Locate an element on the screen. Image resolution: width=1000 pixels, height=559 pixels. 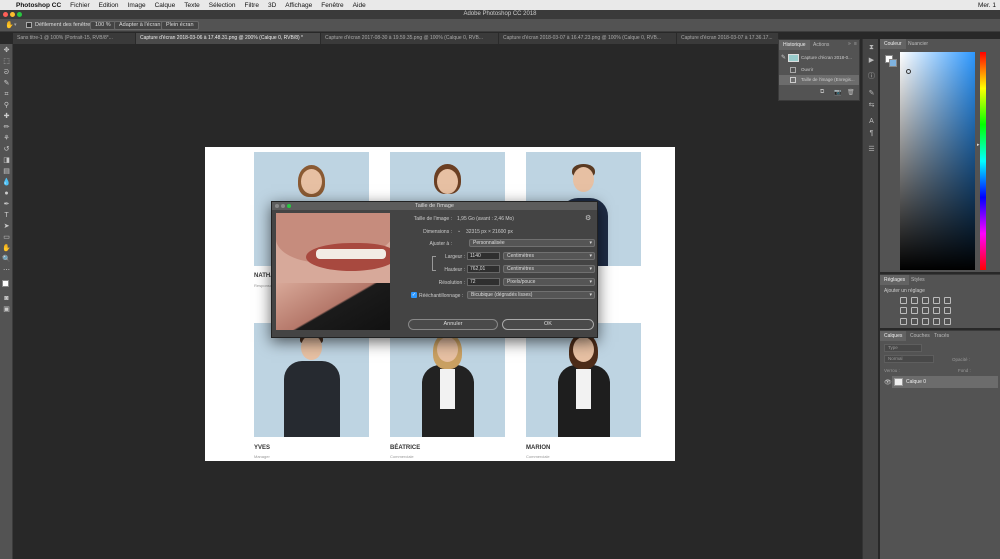
photo-filter-adjustment-icon is located at coordinates (947, 310).